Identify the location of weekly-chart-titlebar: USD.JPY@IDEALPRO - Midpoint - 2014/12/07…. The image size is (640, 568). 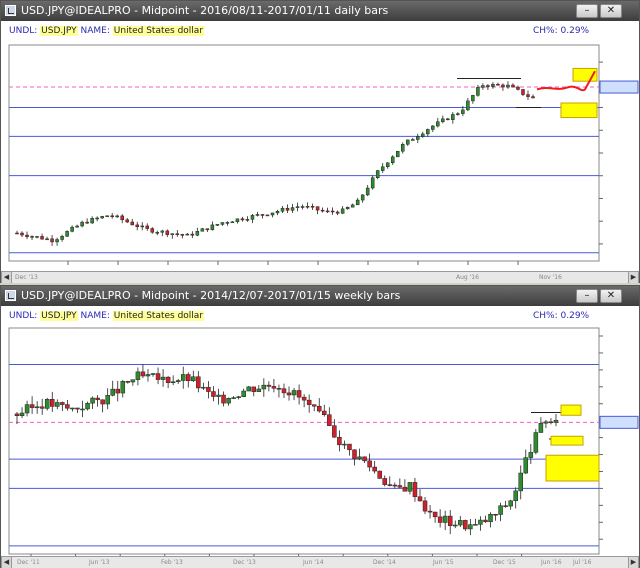
(320, 296).